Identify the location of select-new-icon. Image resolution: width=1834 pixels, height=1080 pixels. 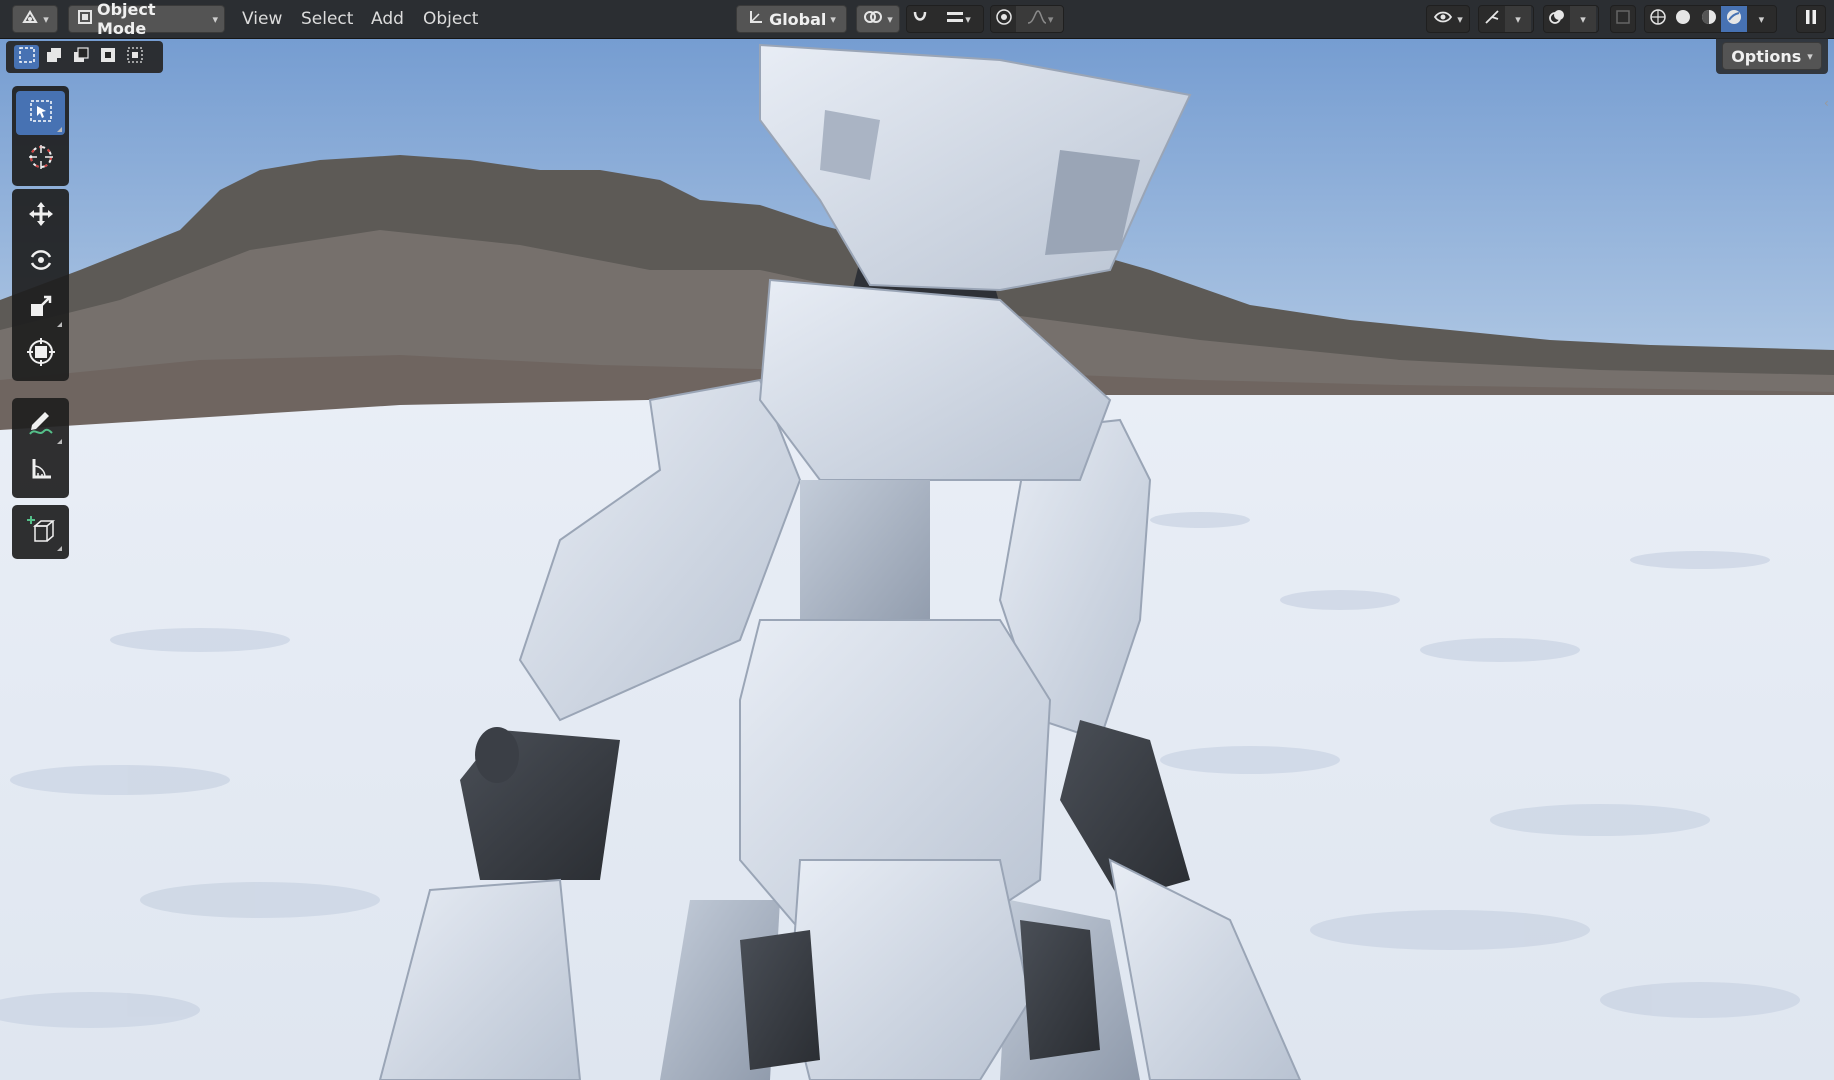
(27, 57).